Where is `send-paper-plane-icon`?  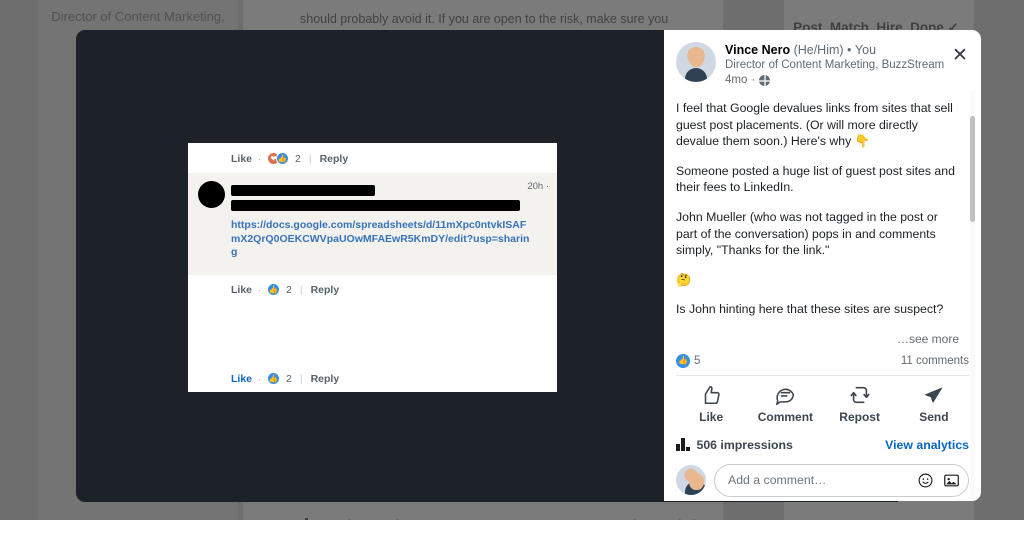 send-paper-plane-icon is located at coordinates (934, 394).